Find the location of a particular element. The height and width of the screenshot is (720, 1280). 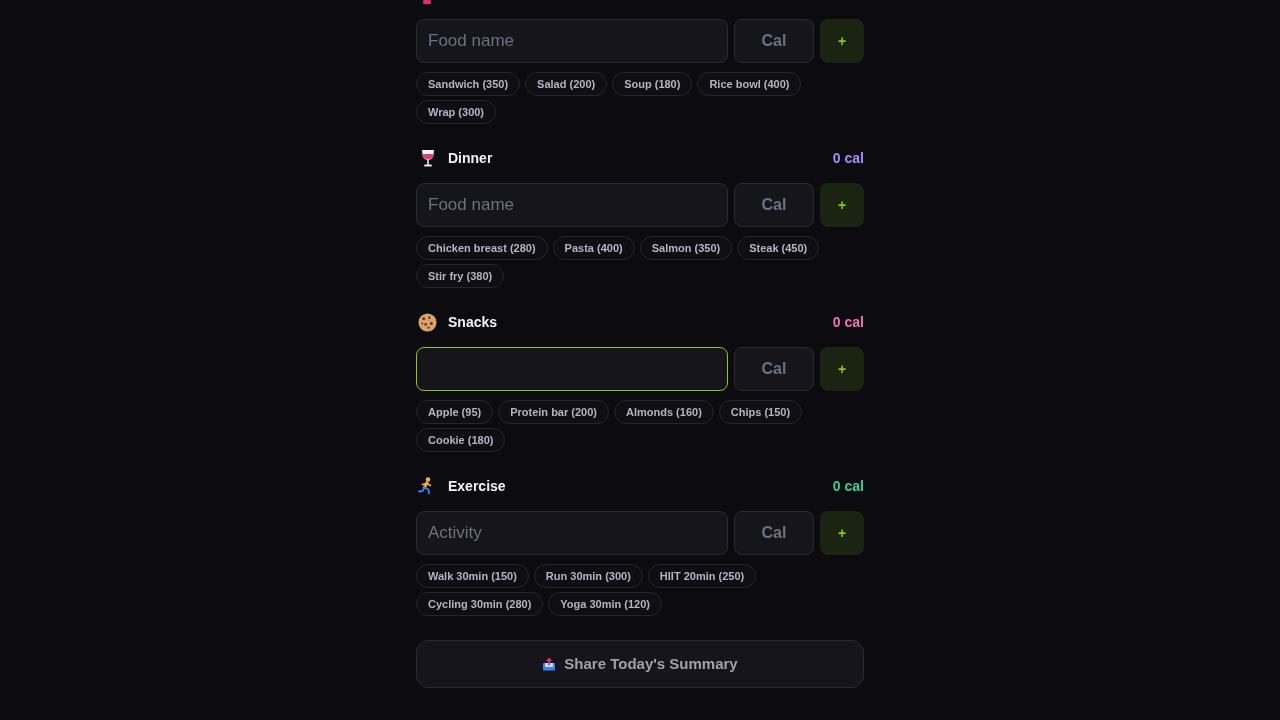

section-title: Dinner is located at coordinates (470, 158).